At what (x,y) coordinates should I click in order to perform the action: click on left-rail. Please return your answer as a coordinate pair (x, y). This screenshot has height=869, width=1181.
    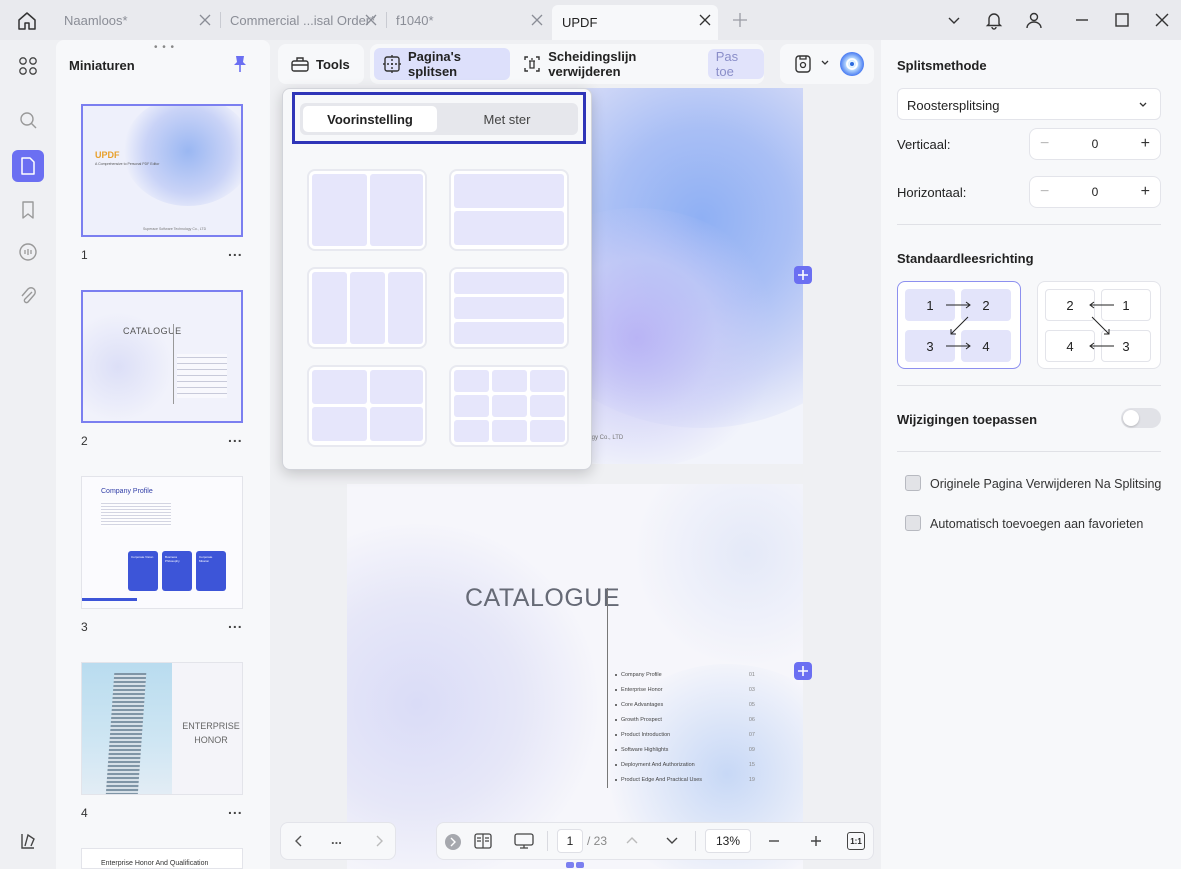
    Looking at the image, I should click on (28, 454).